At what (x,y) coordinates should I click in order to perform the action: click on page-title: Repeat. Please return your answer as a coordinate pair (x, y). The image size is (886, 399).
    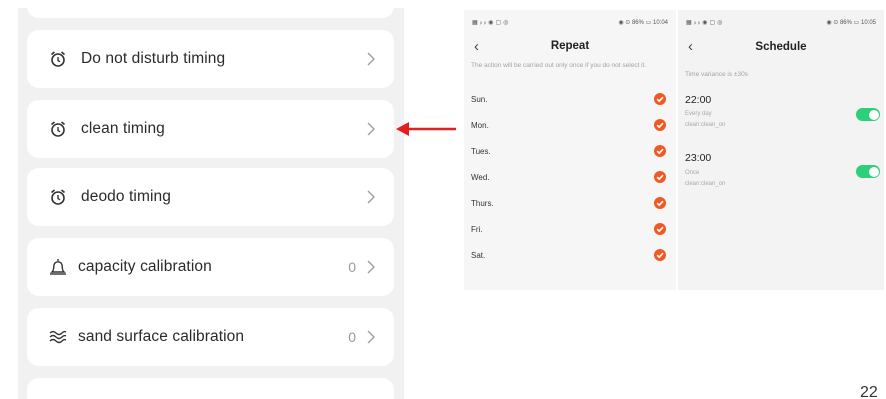
    Looking at the image, I should click on (570, 46).